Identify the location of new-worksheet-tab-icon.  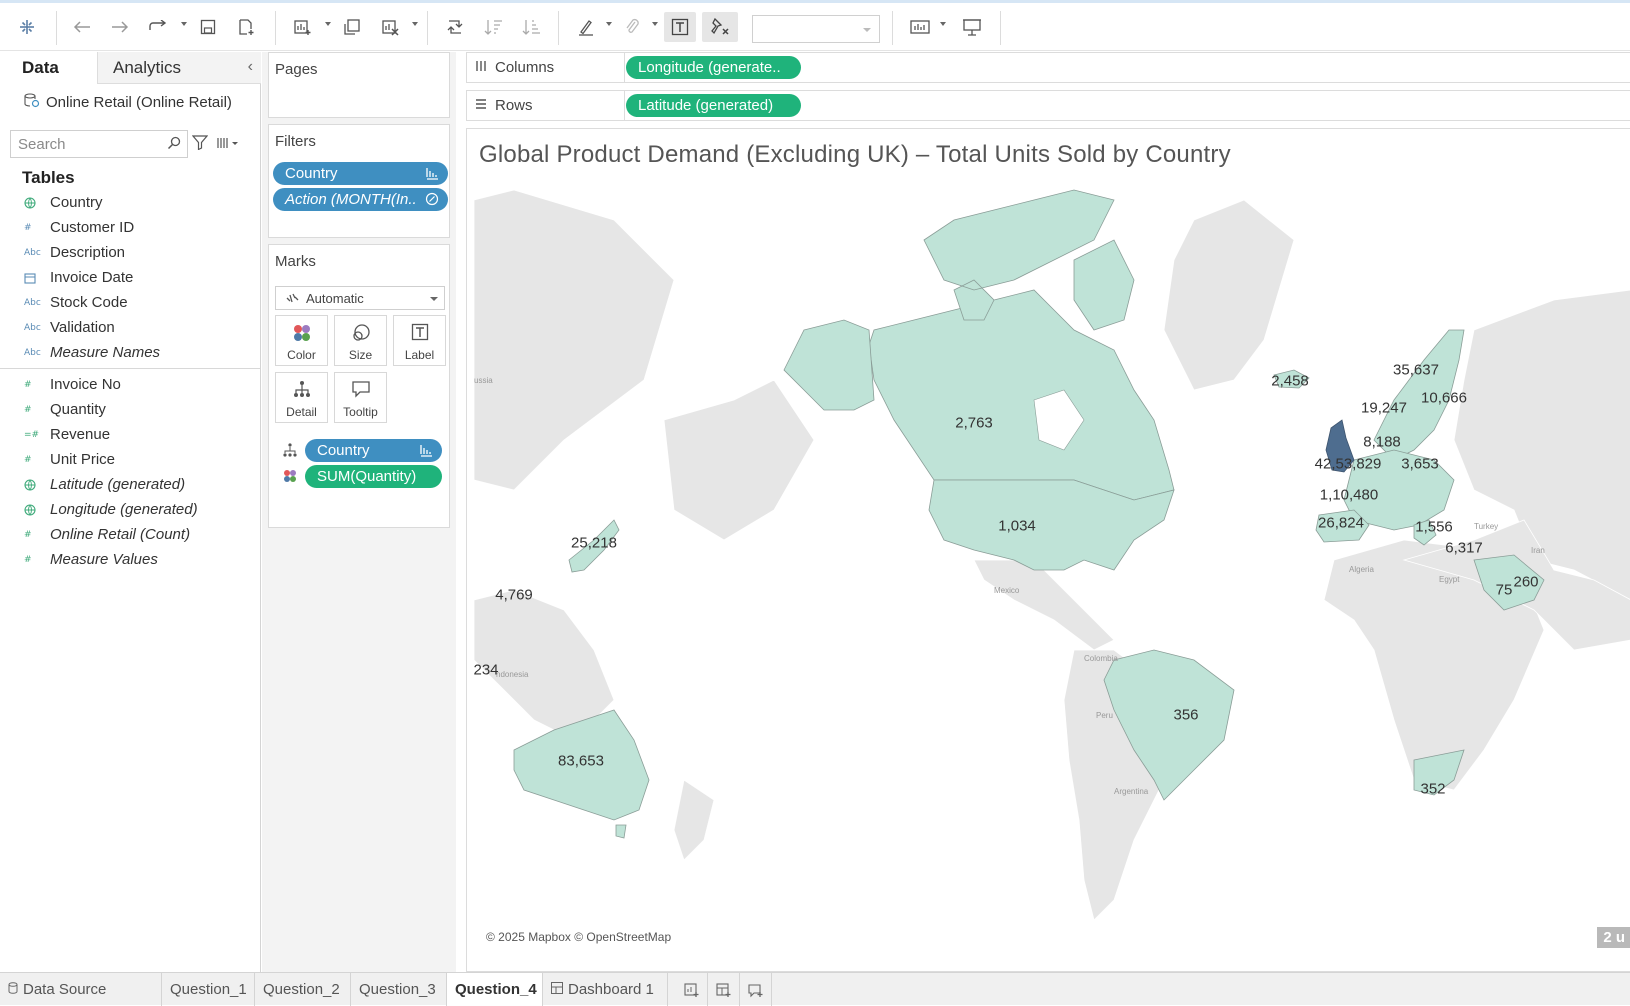
(692, 989).